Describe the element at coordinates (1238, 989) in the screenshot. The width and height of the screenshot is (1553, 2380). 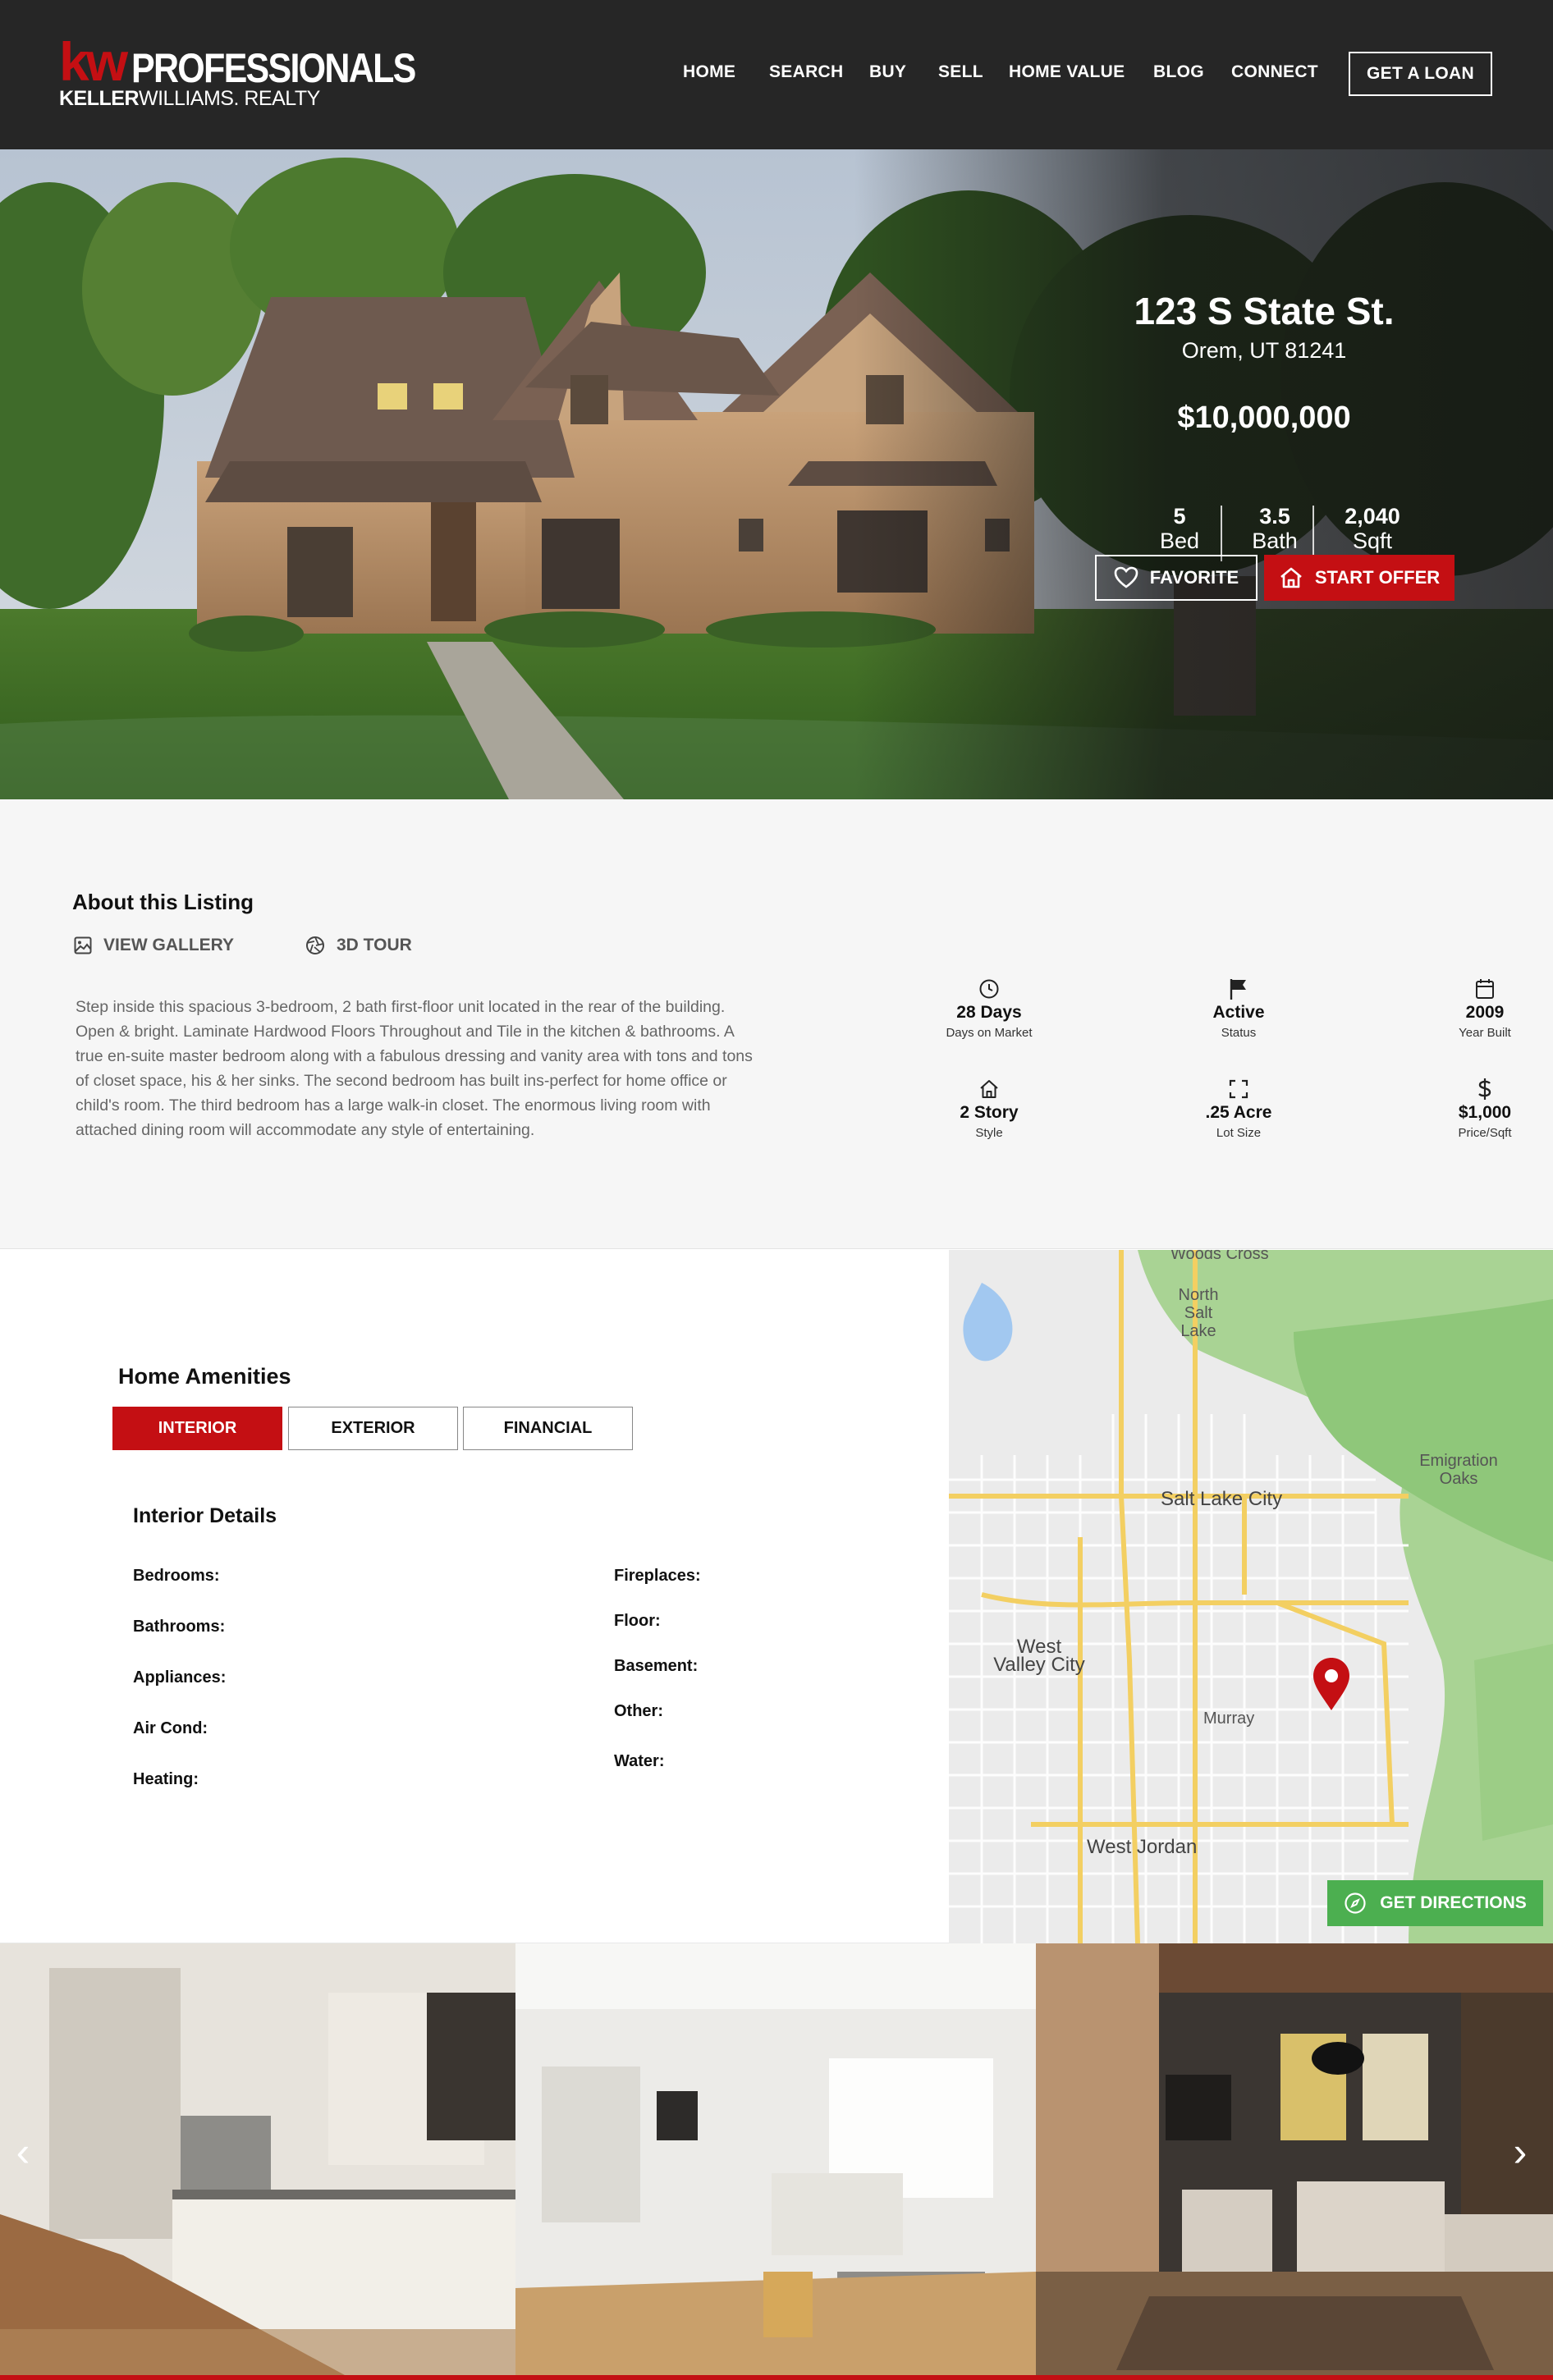
I see `flag-icon` at that location.